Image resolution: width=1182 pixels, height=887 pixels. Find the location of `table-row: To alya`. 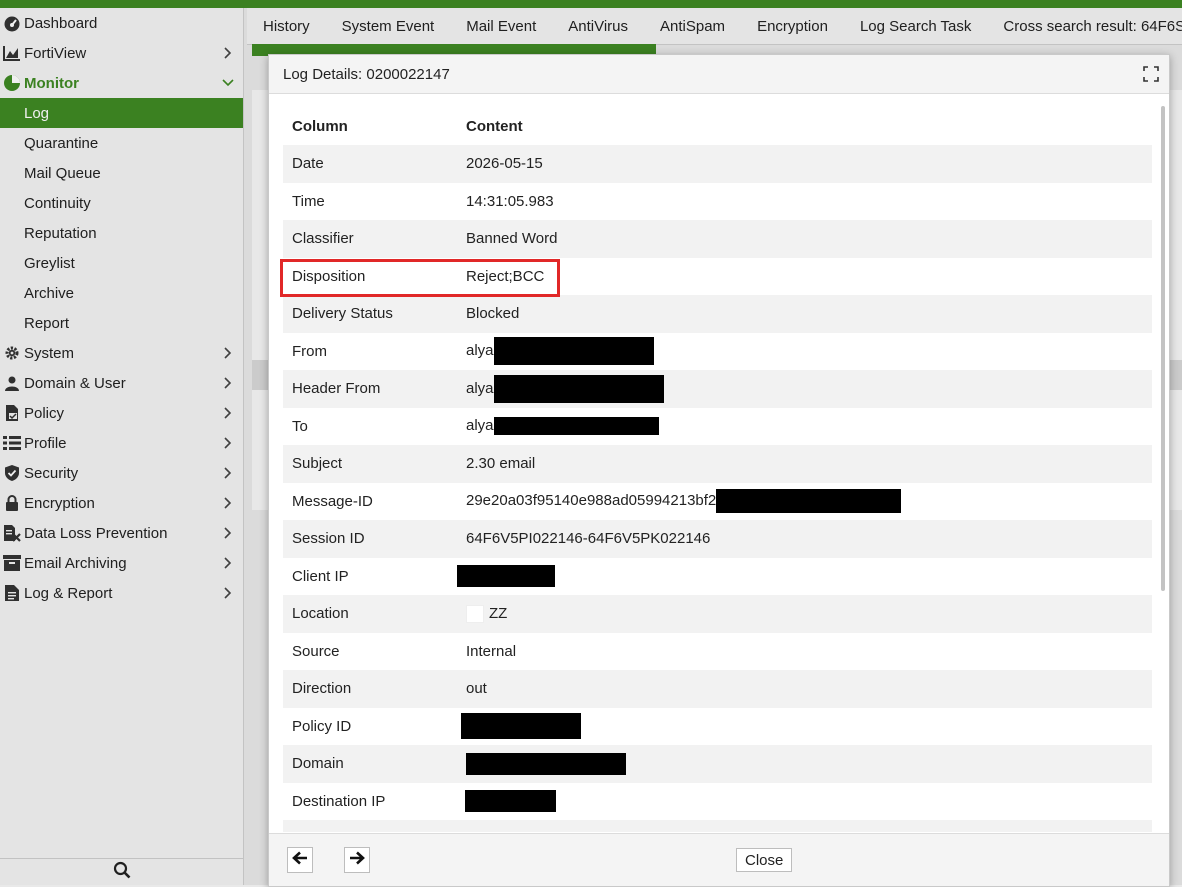

table-row: To alya is located at coordinates (717, 427).